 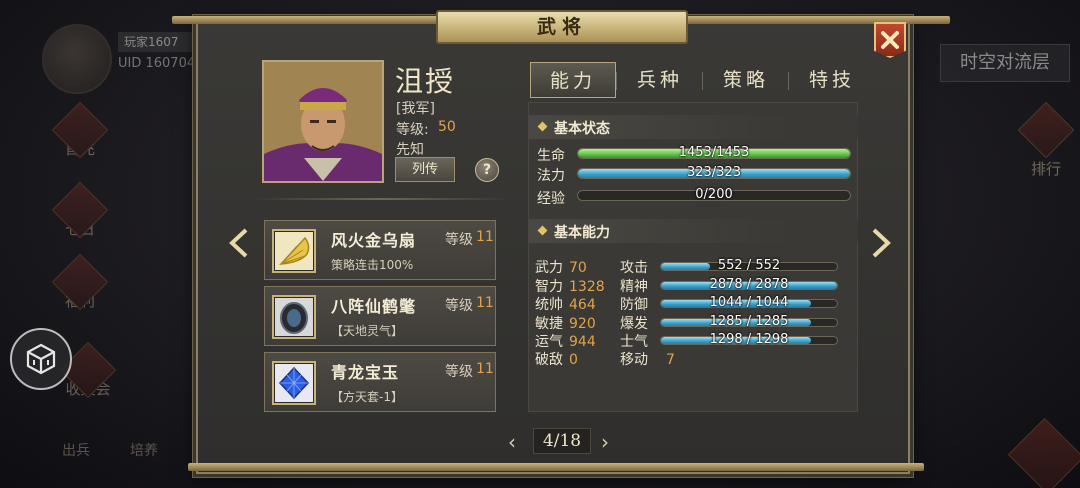 I want to click on hero-level-value: 50, so click(x=447, y=127).